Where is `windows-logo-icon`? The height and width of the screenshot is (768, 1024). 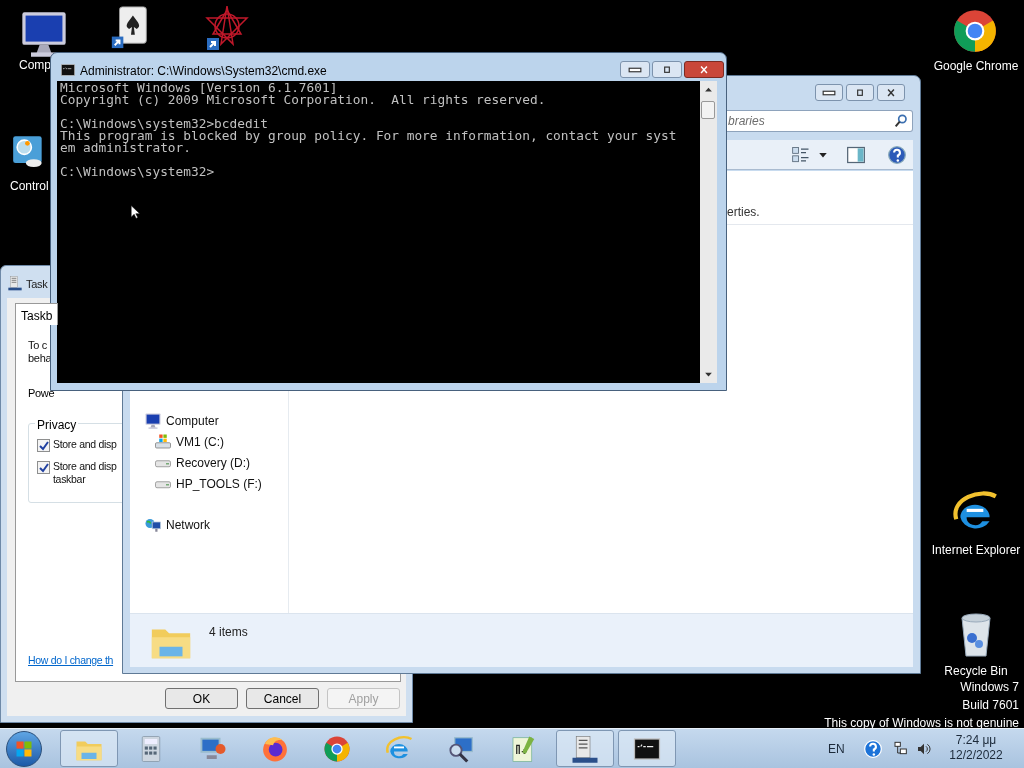
windows-logo-icon is located at coordinates (24, 749).